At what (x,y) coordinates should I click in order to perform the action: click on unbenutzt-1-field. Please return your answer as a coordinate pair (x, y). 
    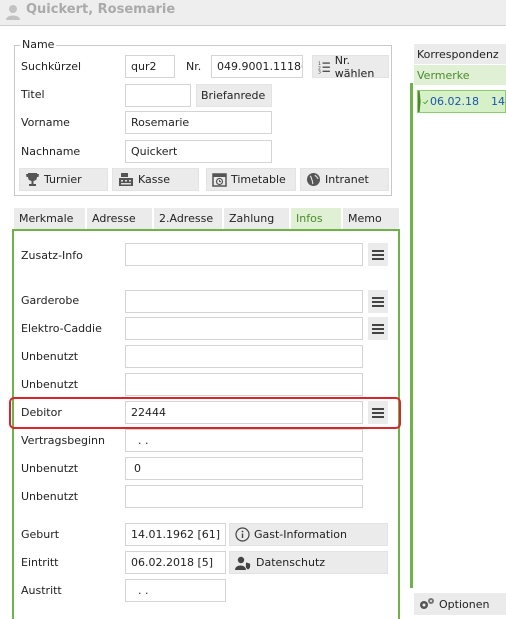
    Looking at the image, I should click on (244, 356).